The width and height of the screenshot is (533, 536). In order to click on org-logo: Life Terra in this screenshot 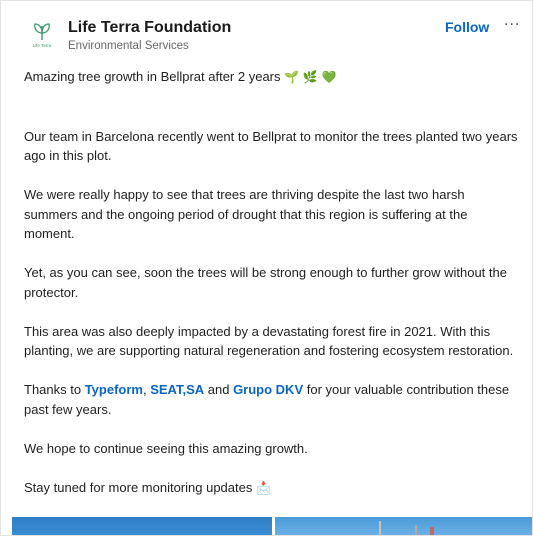, I will do `click(42, 37)`.